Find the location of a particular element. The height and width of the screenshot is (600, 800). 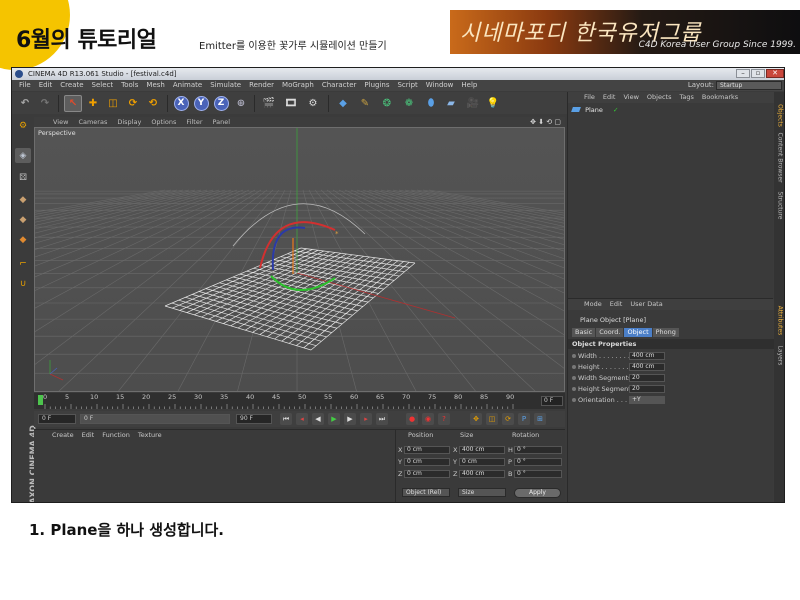

viewport-nav-icons: ✥ ⬇ ⟲ ▢ is located at coordinates (545, 122).